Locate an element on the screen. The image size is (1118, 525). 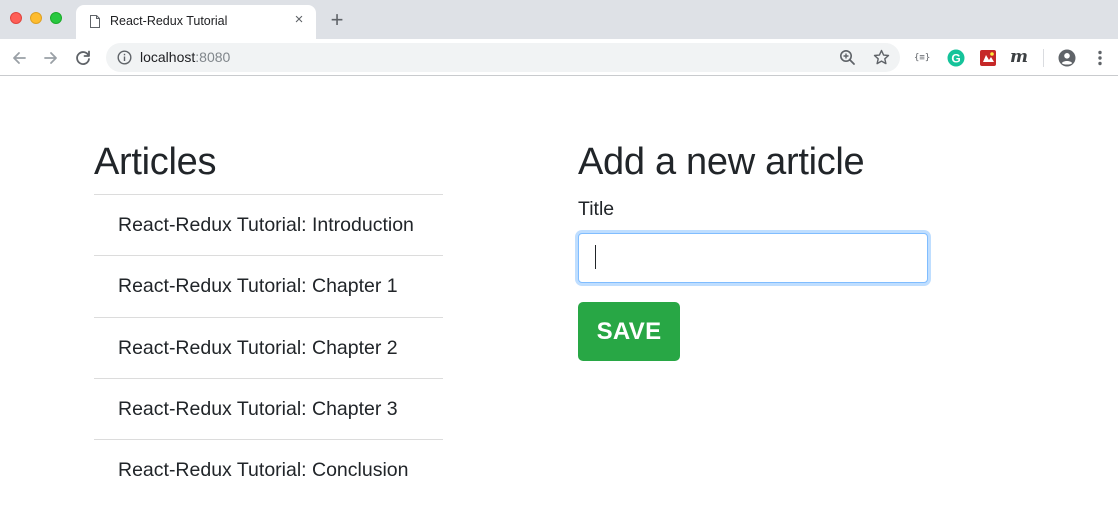
json-viewer-icon: {≡} is located at coordinates (924, 58).